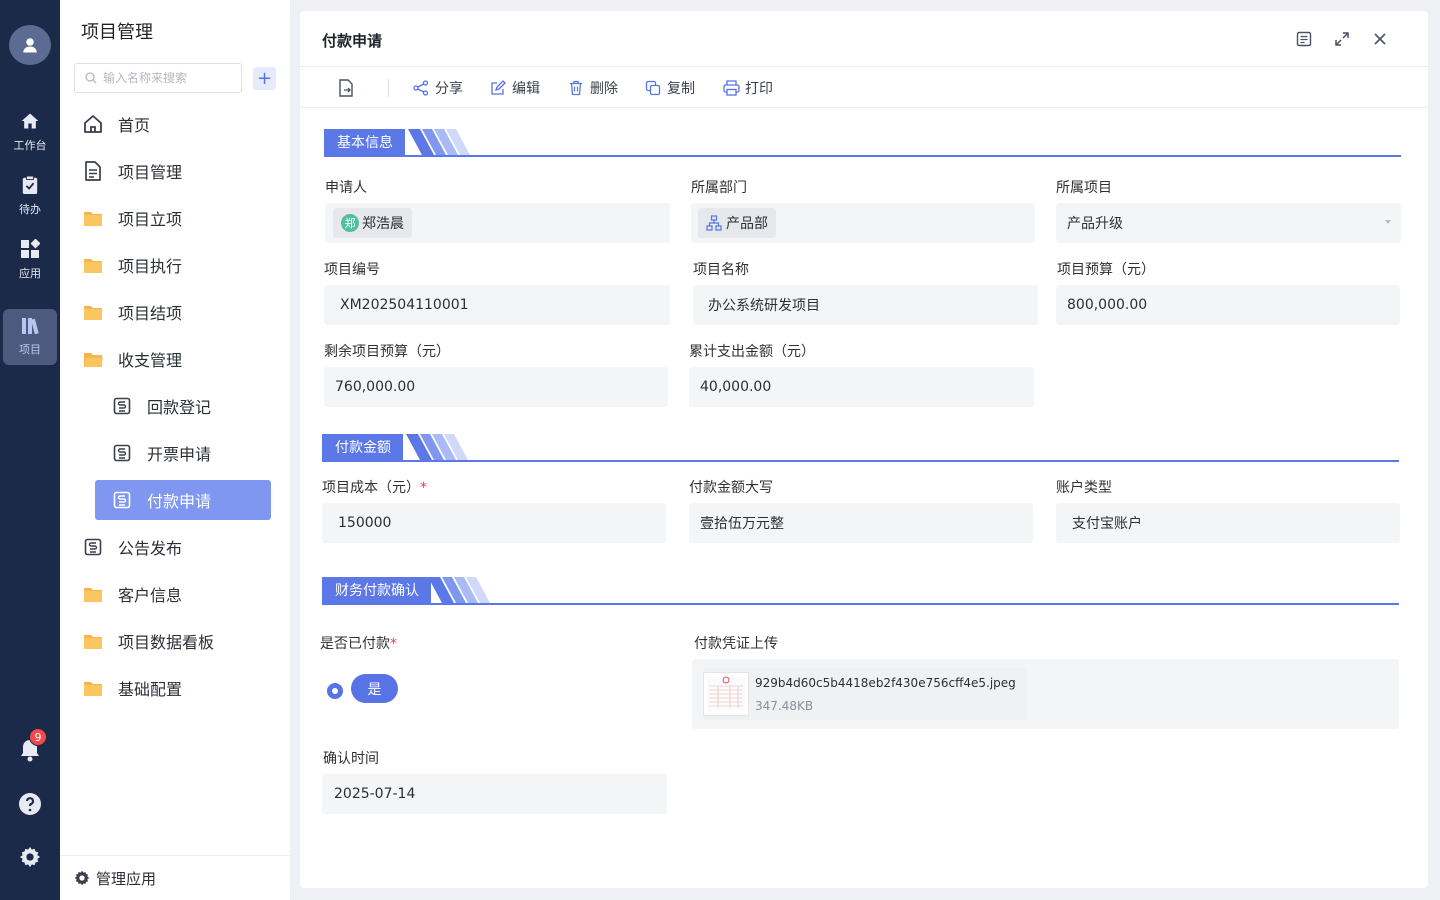 The width and height of the screenshot is (1440, 900). Describe the element at coordinates (865, 305) in the screenshot. I see `project-name-field: 办公系统研发项目` at that location.